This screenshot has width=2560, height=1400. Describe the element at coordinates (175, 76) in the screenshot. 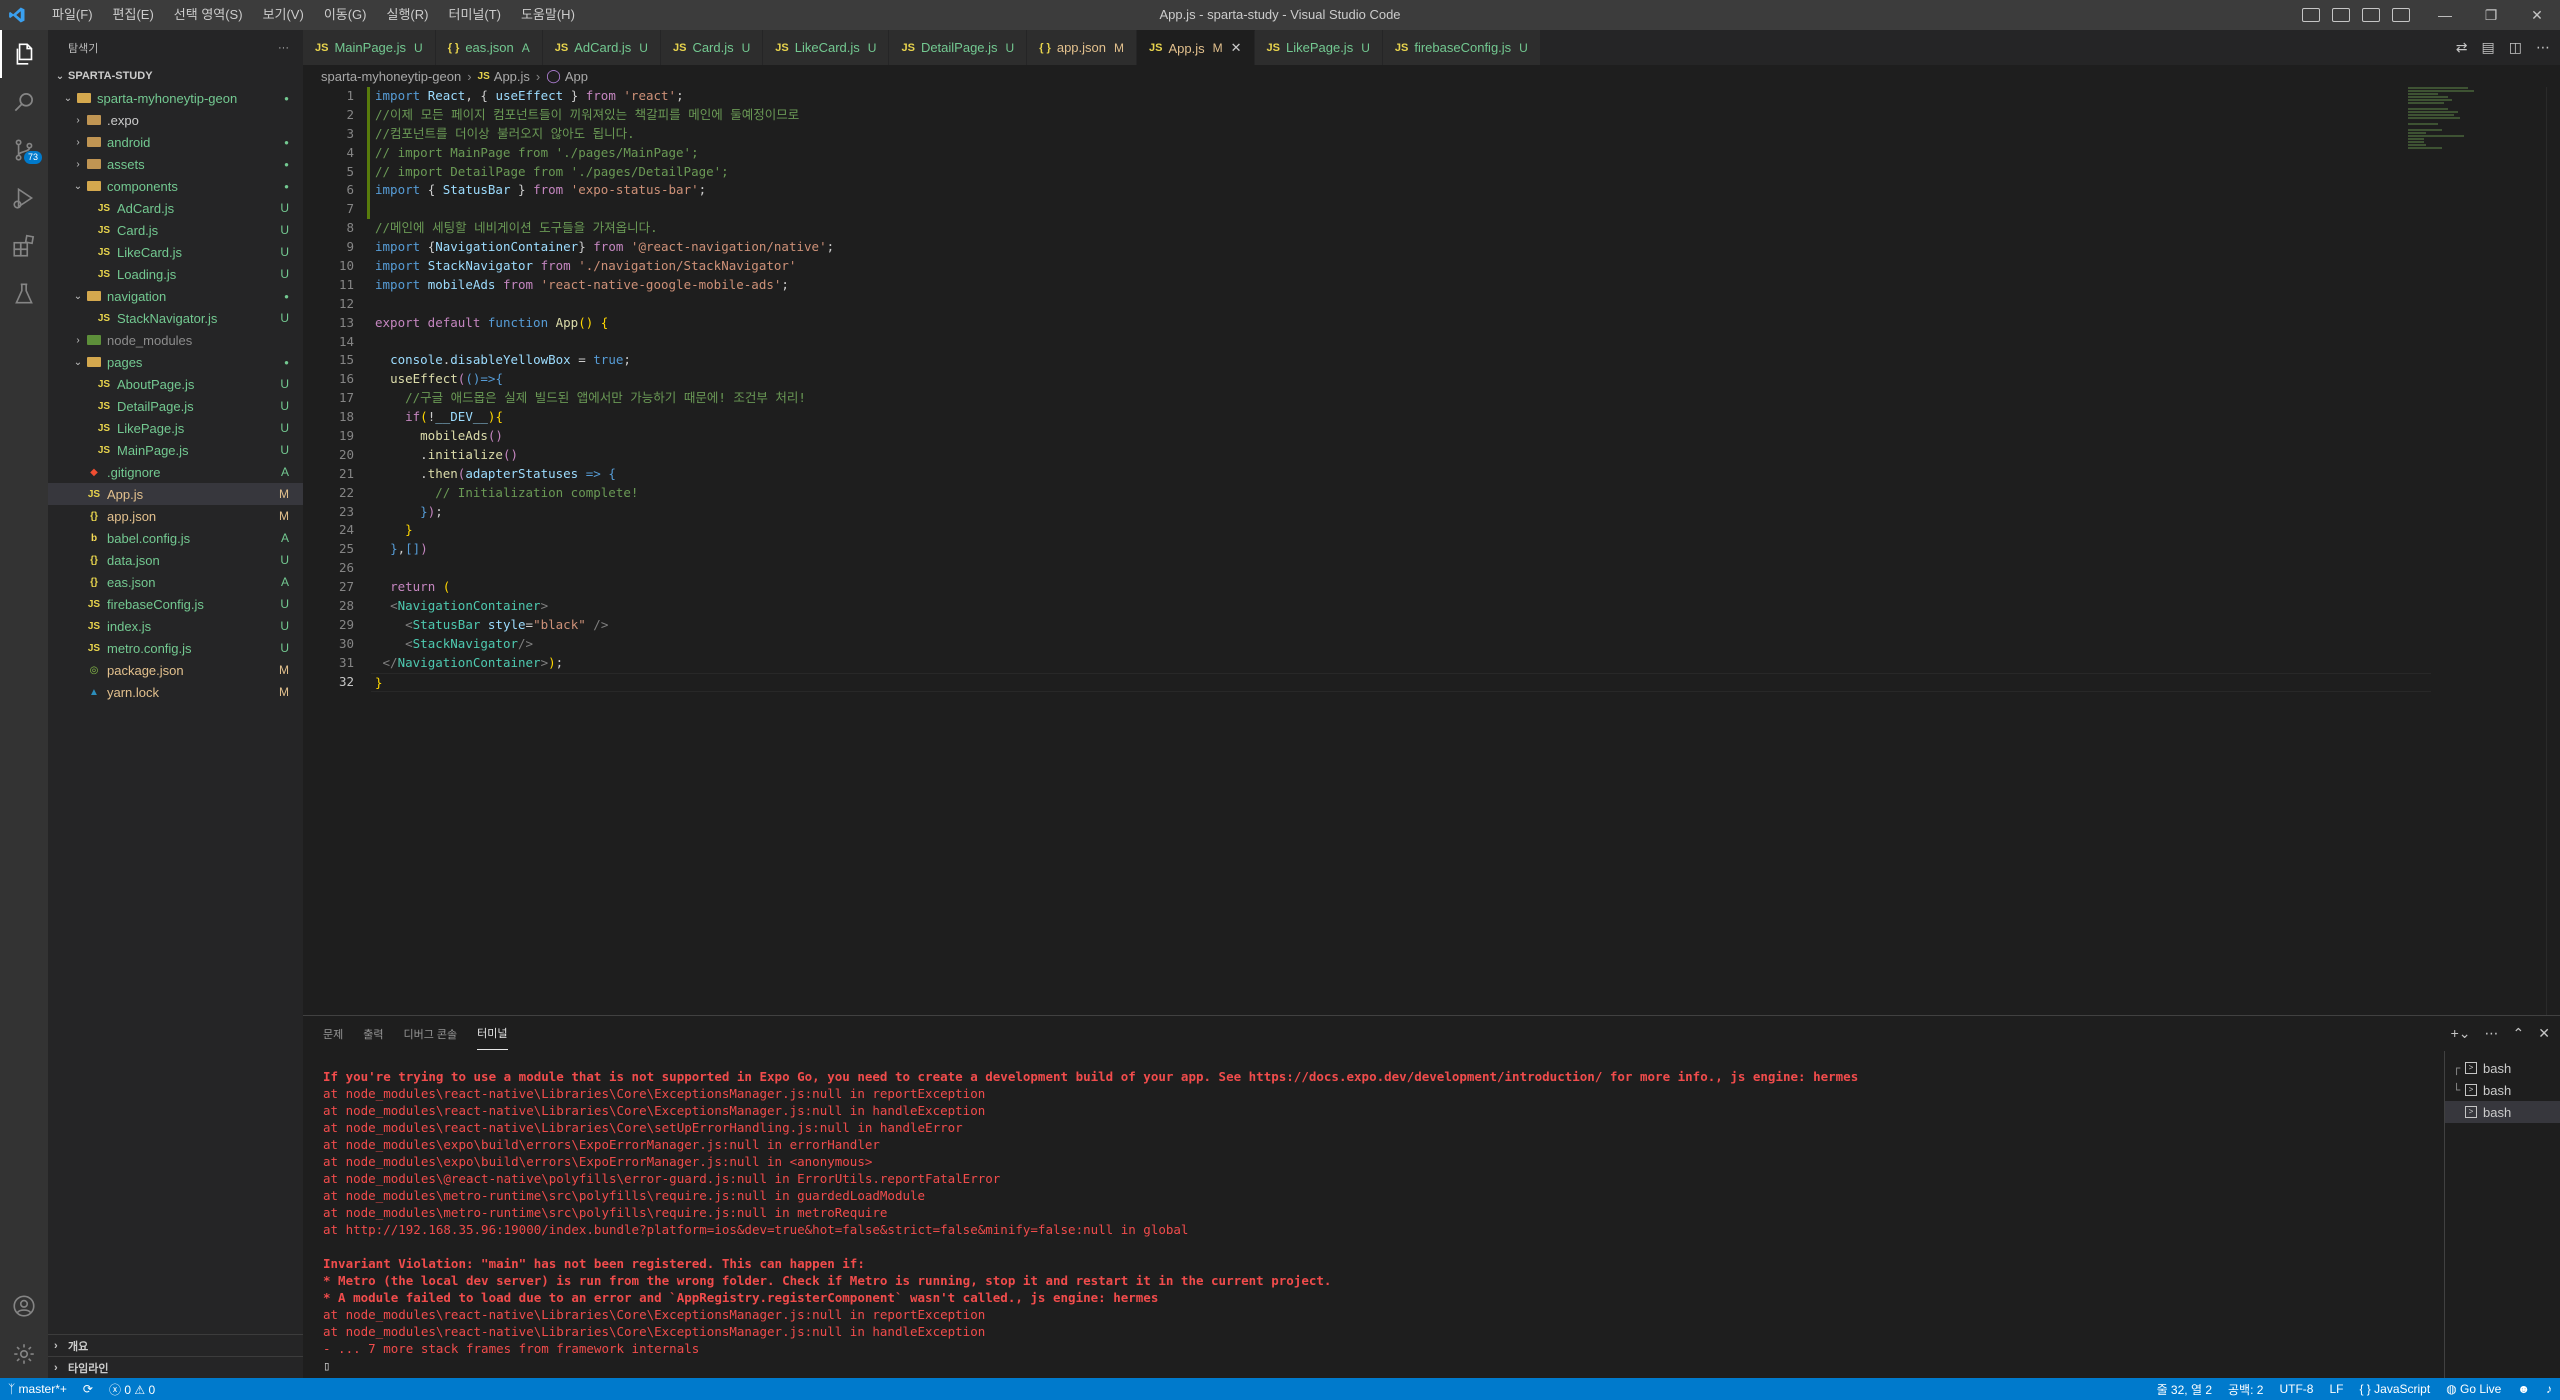

I see `workspace-root: ⌄ SPARTA-STUDY` at that location.